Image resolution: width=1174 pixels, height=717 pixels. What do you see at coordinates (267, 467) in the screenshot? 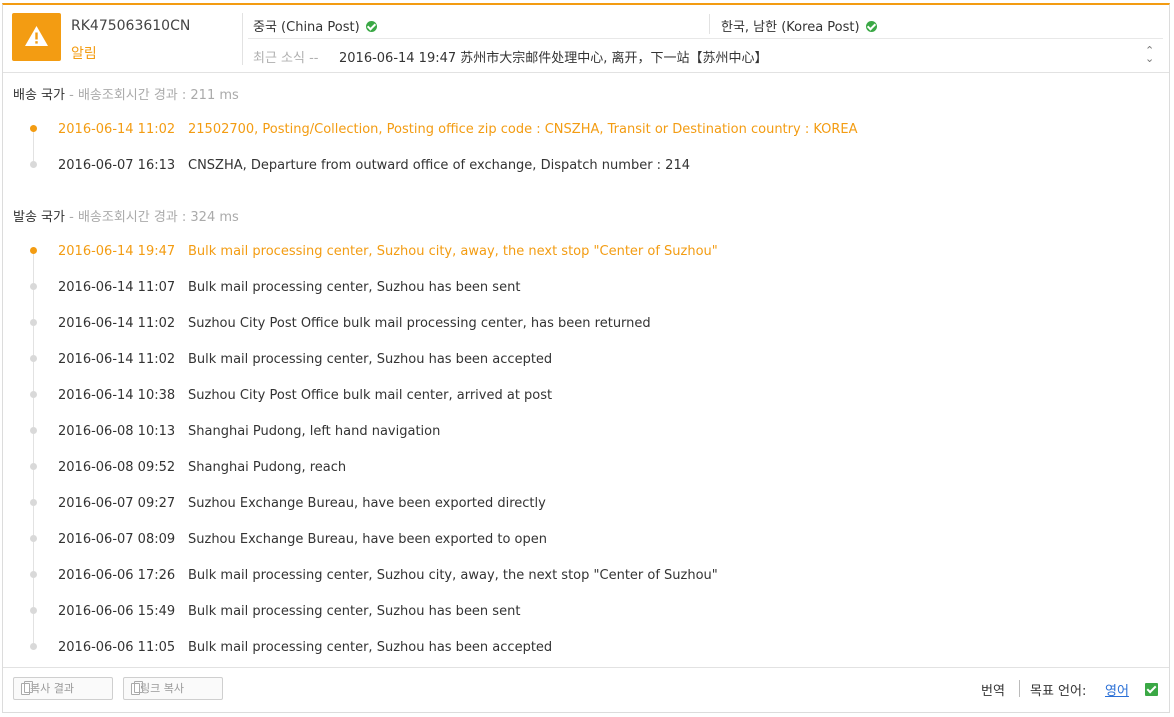
I see `event-description: Shanghai Pudong, reach` at bounding box center [267, 467].